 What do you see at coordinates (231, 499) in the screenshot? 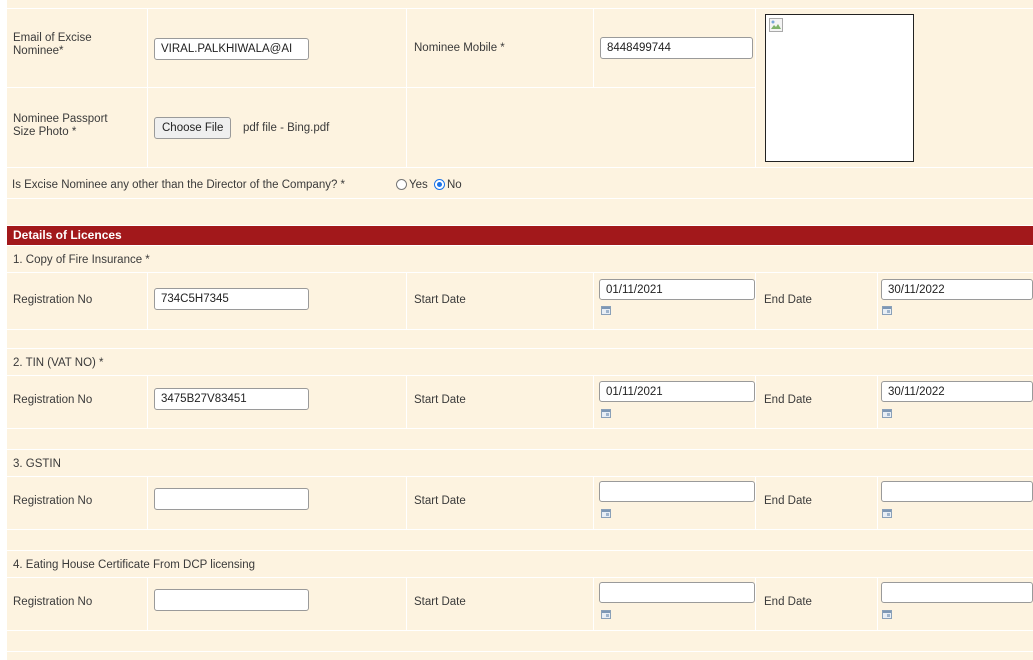
I see `licence-3-registration-input` at bounding box center [231, 499].